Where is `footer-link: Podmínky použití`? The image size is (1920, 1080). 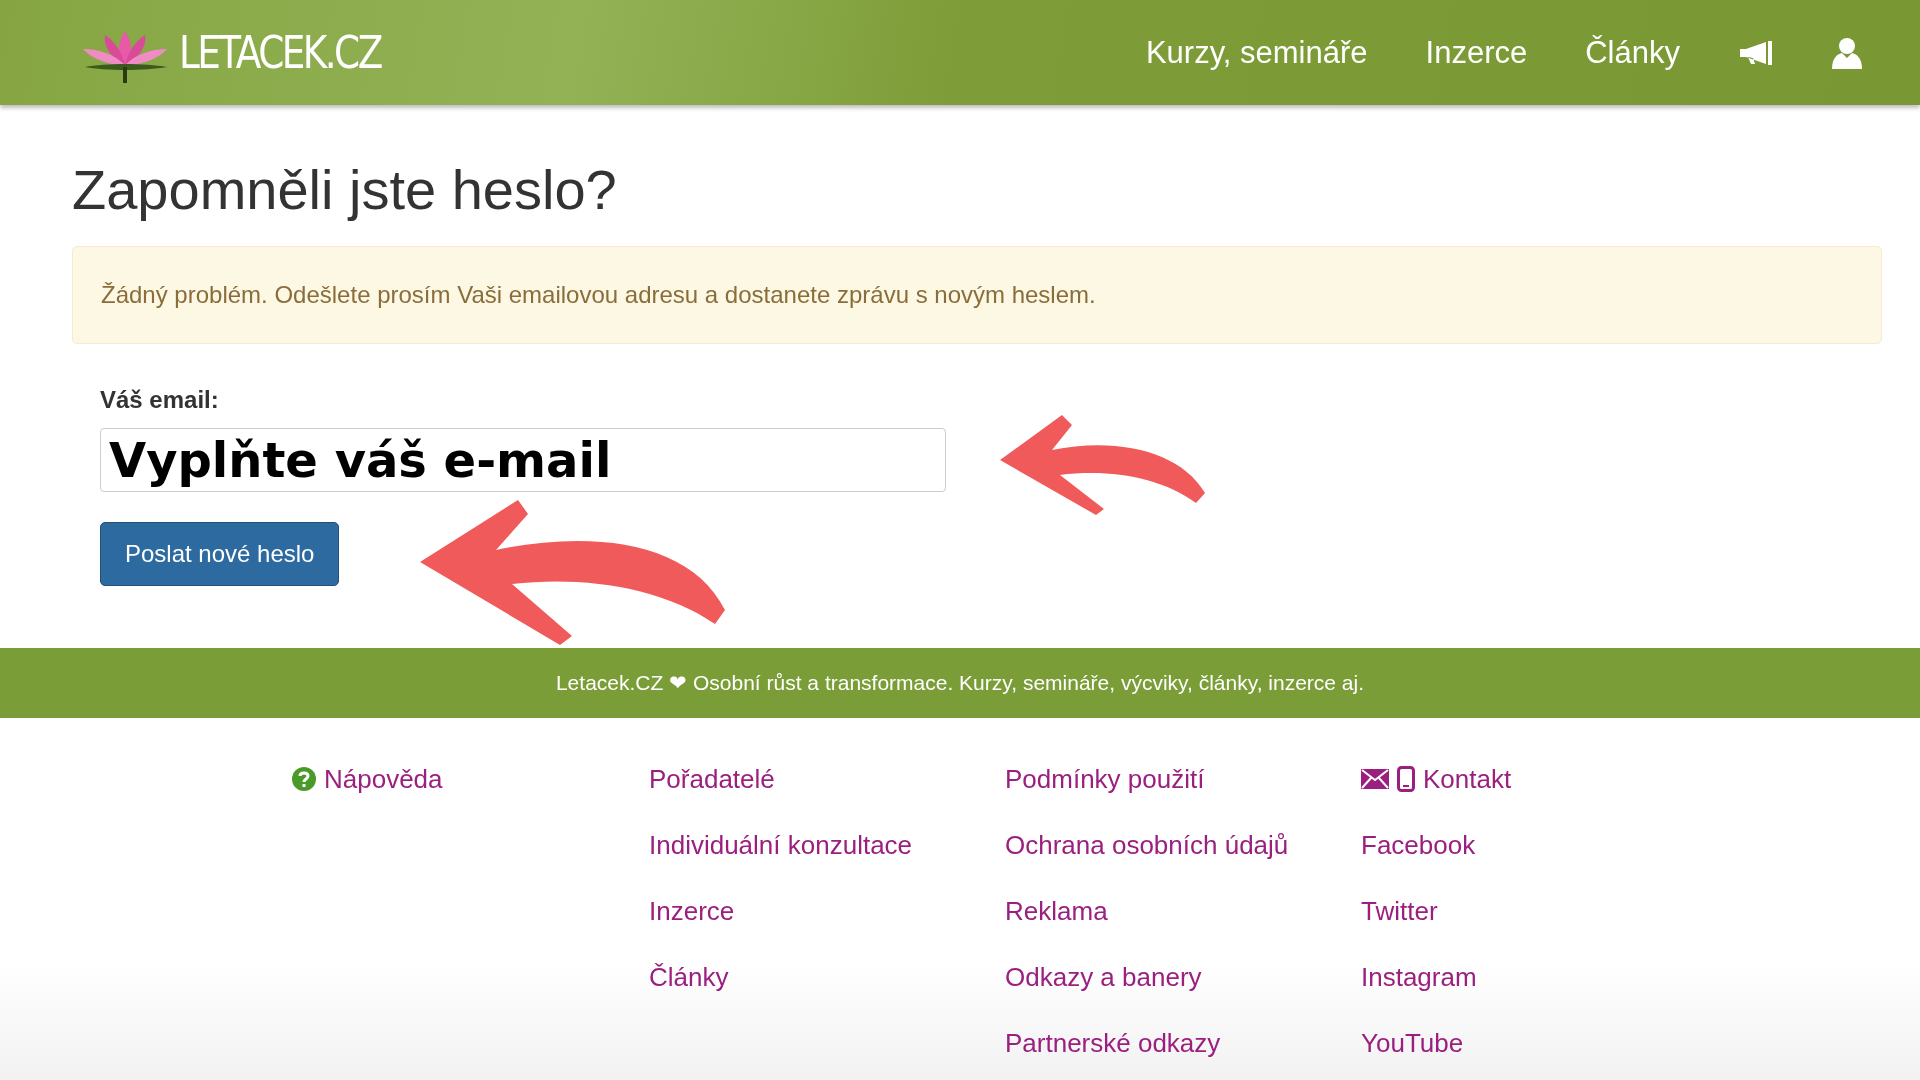 footer-link: Podmínky použití is located at coordinates (1105, 779).